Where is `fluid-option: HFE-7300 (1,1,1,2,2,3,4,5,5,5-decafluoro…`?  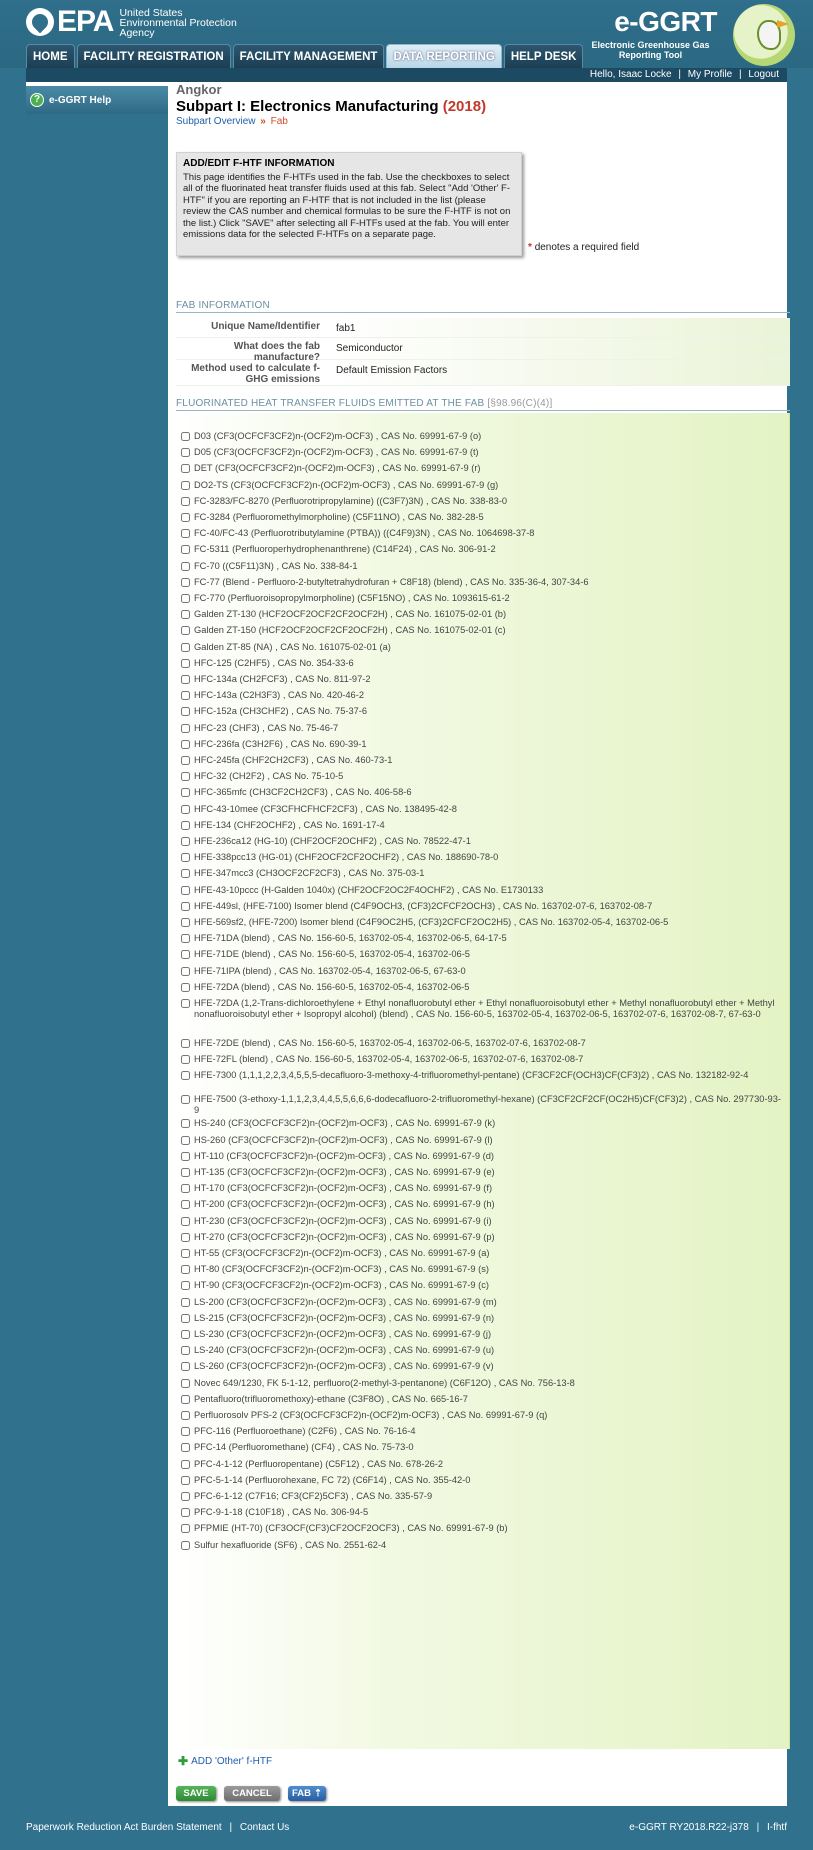
fluid-option: HFE-7300 (1,1,1,2,2,3,4,5,5,5-decafluoro… is located at coordinates (481, 1075).